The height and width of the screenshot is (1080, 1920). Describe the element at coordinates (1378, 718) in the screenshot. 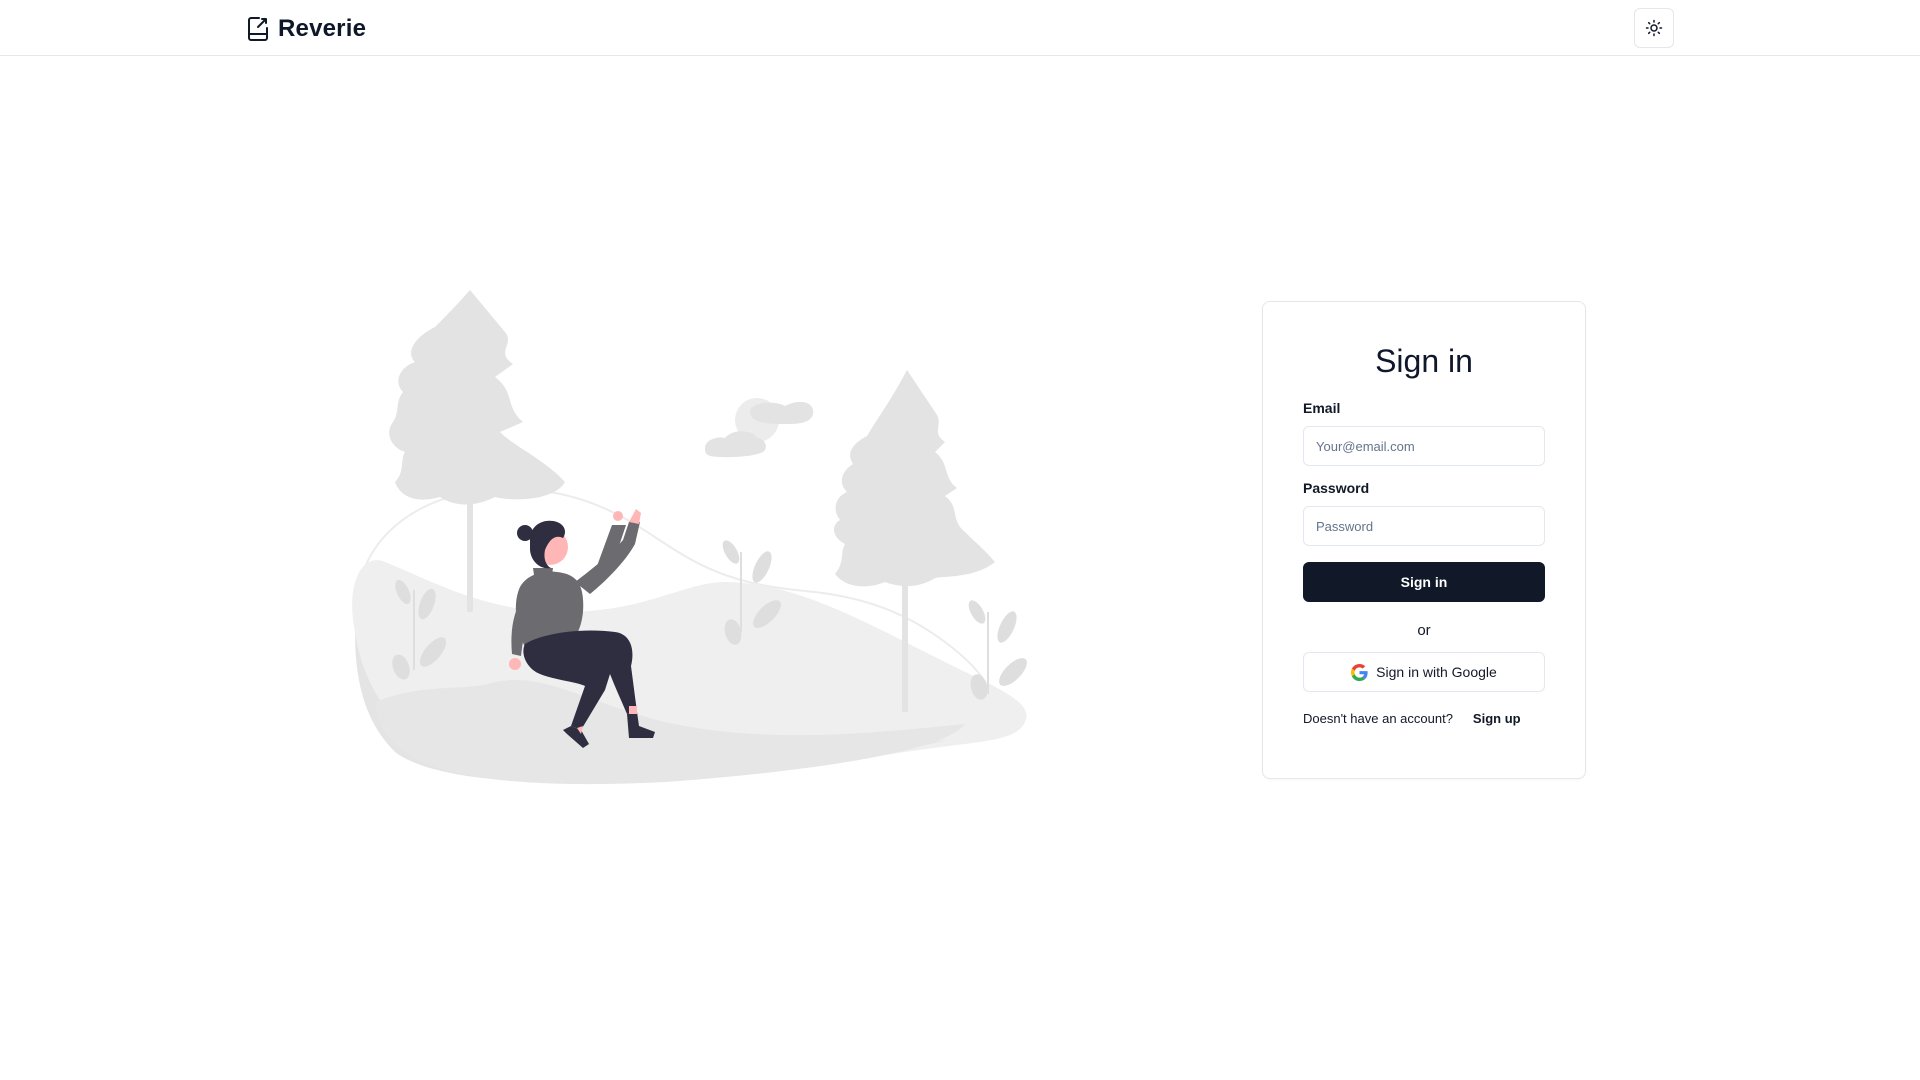

I see `signup-prompt: Doesn't have an account?` at that location.